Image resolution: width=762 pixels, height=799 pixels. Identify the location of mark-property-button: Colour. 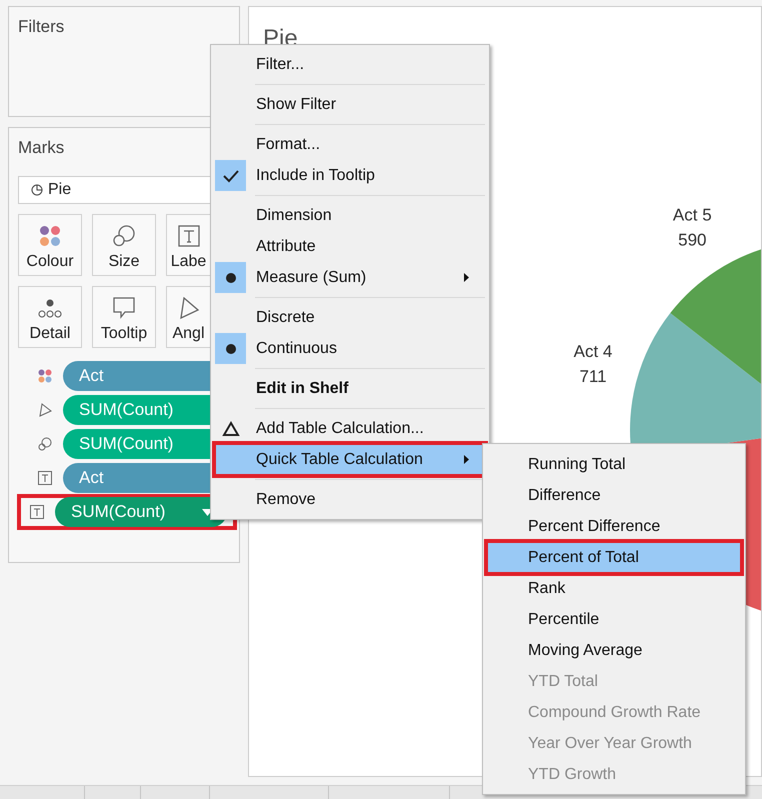
(50, 245).